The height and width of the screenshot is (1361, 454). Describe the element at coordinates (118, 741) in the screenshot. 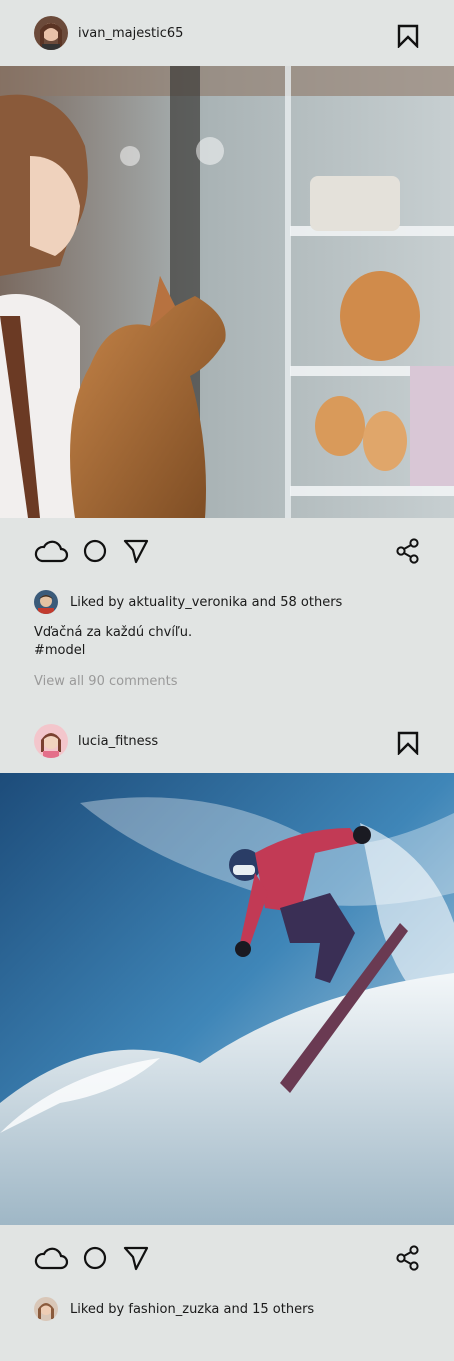

I see `username: lucia_fitness` at that location.